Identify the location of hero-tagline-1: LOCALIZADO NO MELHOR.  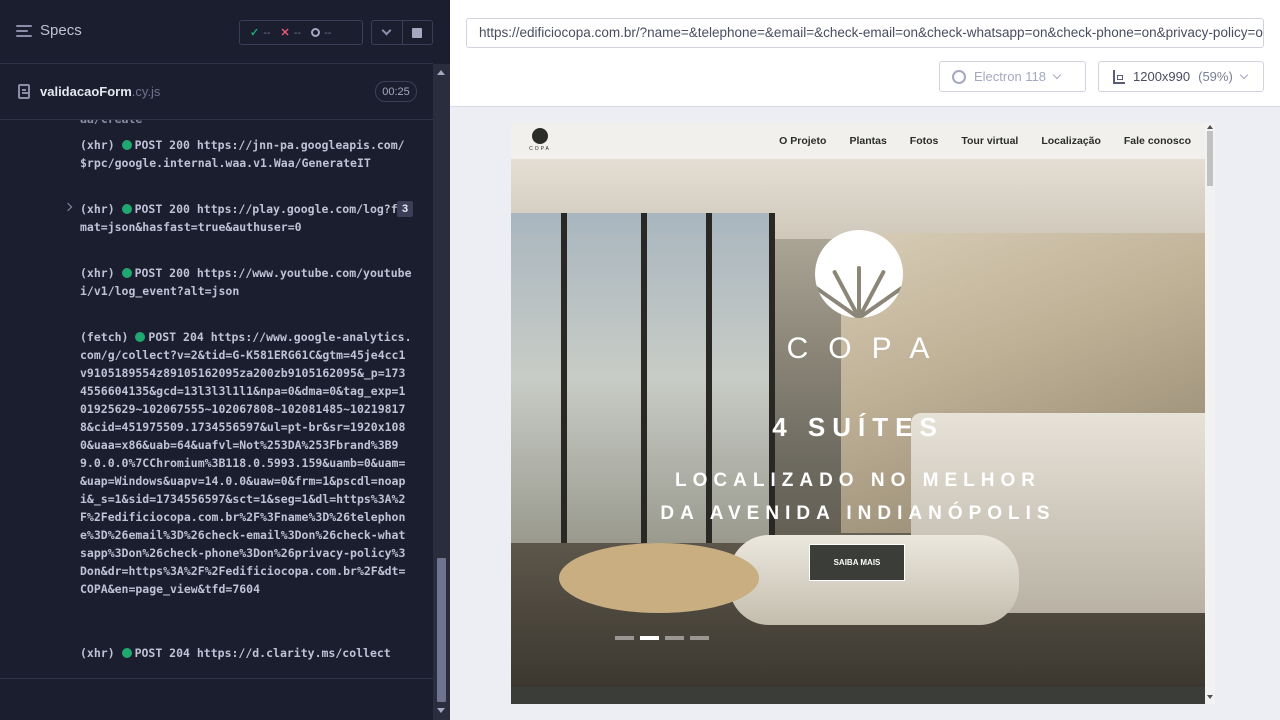
(858, 480).